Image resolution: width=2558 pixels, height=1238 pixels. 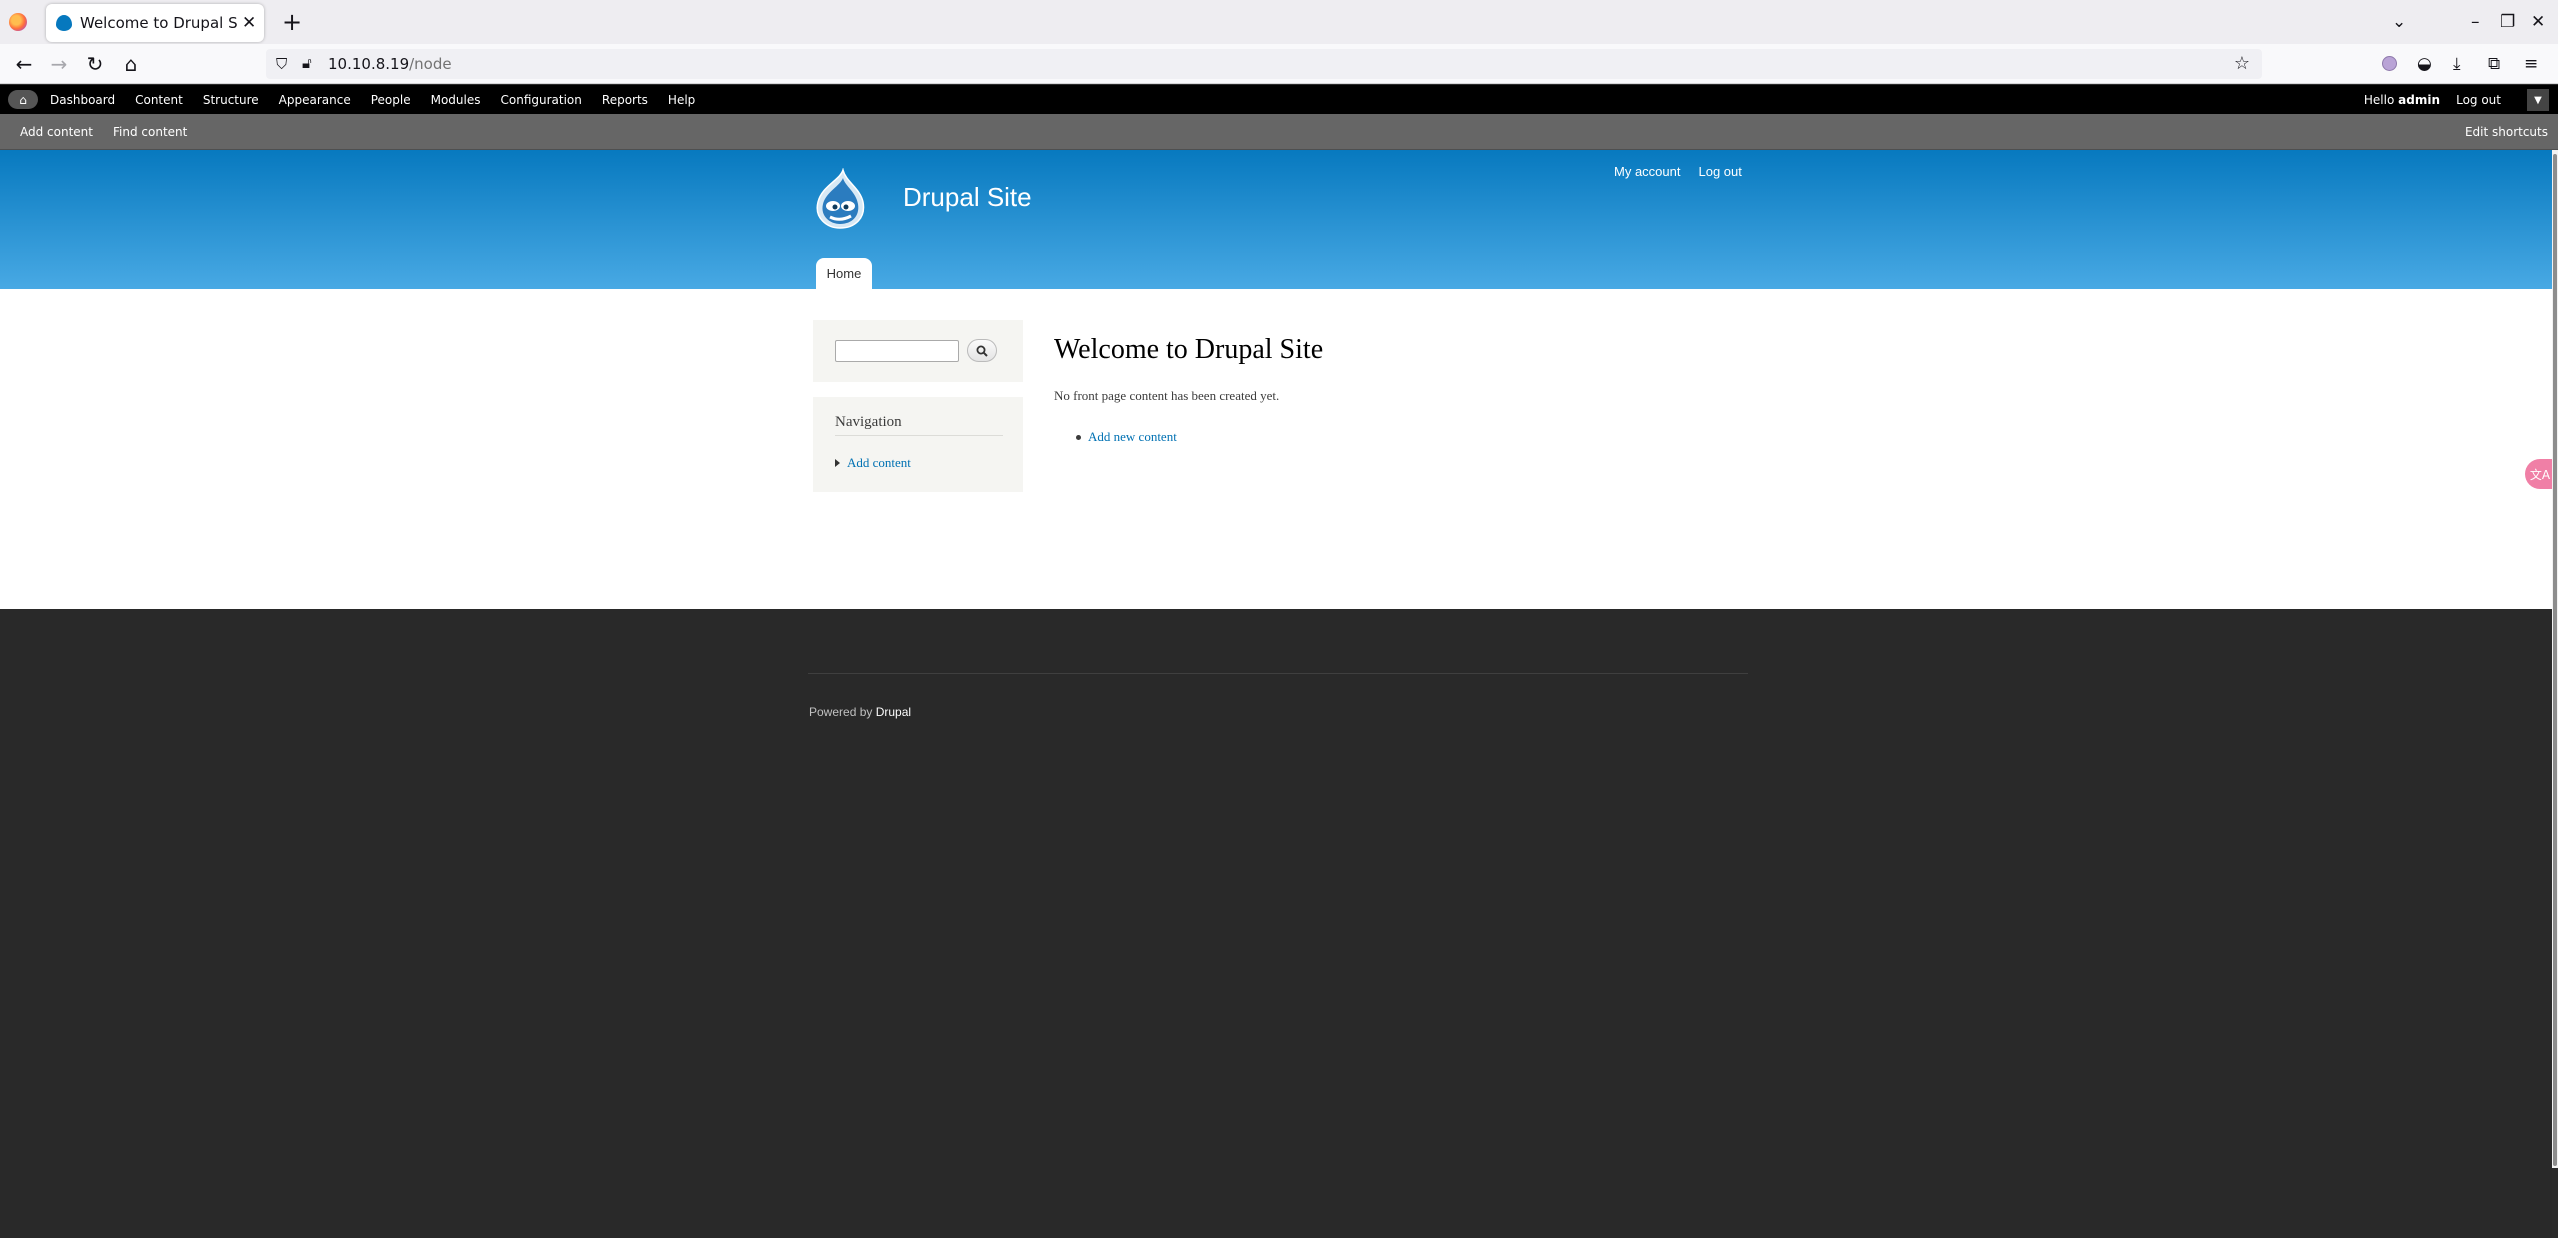 I want to click on search-block, so click(x=918, y=351).